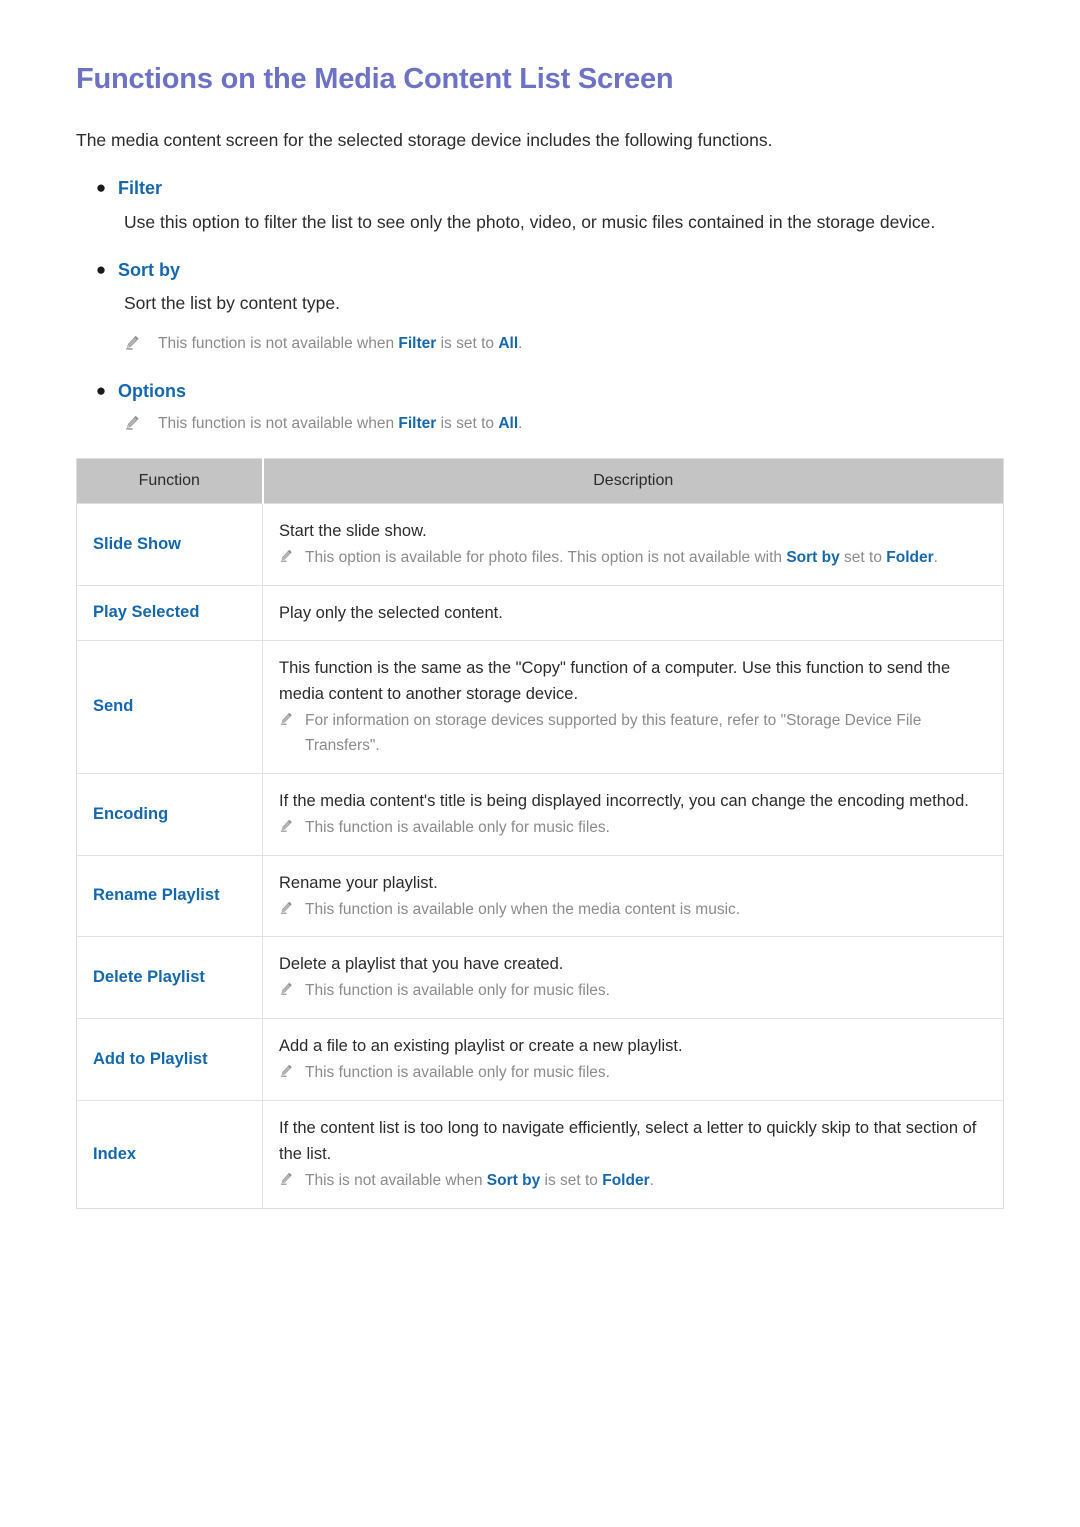 The width and height of the screenshot is (1080, 1527). I want to click on description-text: Rename your playlist., so click(358, 882).